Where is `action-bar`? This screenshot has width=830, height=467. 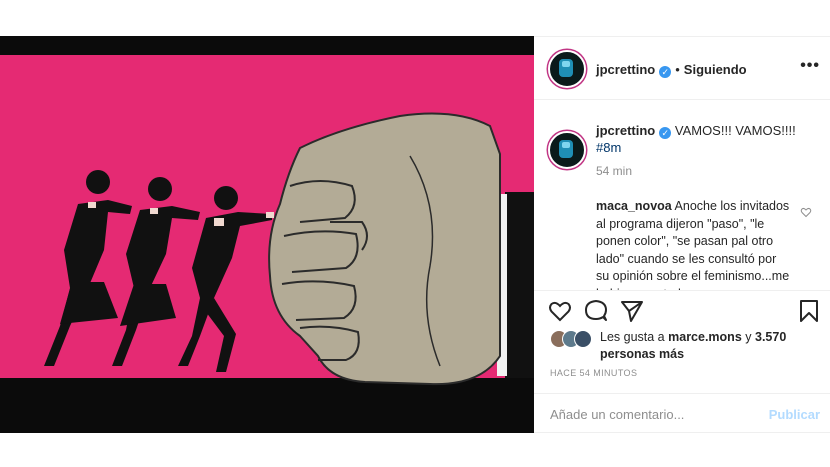 action-bar is located at coordinates (682, 310).